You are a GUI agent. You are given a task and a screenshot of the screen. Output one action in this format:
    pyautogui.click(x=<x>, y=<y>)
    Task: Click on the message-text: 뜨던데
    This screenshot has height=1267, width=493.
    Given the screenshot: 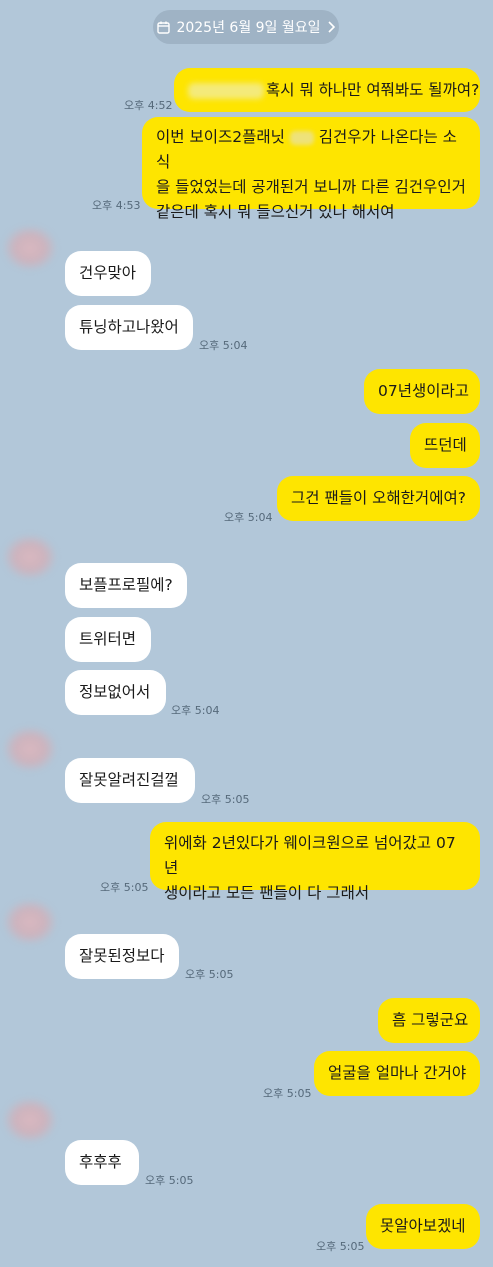 What is the action you would take?
    pyautogui.click(x=445, y=445)
    